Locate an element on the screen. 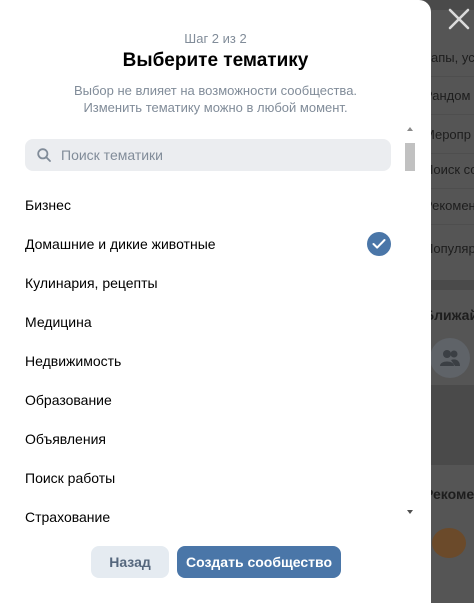 The height and width of the screenshot is (603, 474). topic-search-box is located at coordinates (208, 155).